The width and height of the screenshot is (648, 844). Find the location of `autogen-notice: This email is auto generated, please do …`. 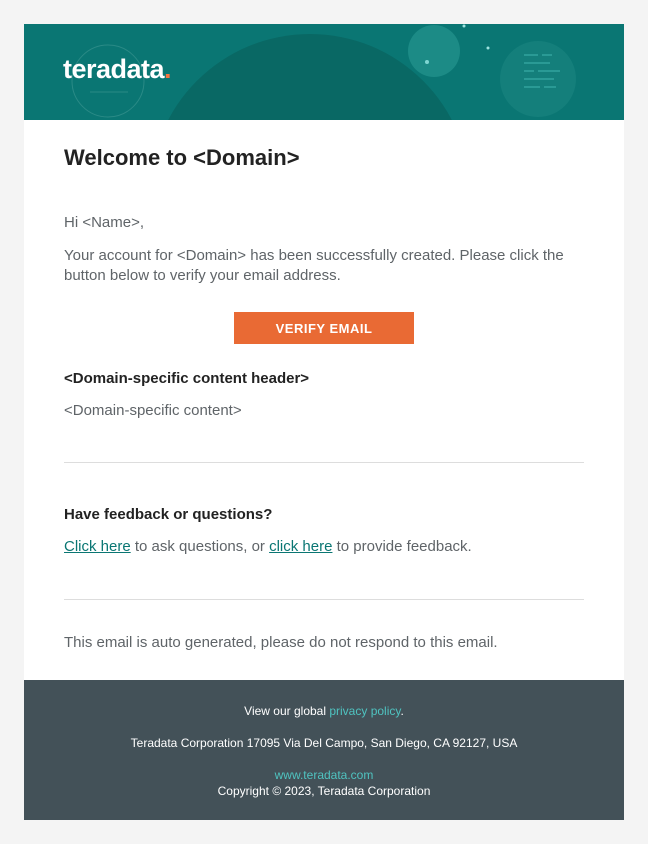

autogen-notice: This email is auto generated, please do … is located at coordinates (281, 642).